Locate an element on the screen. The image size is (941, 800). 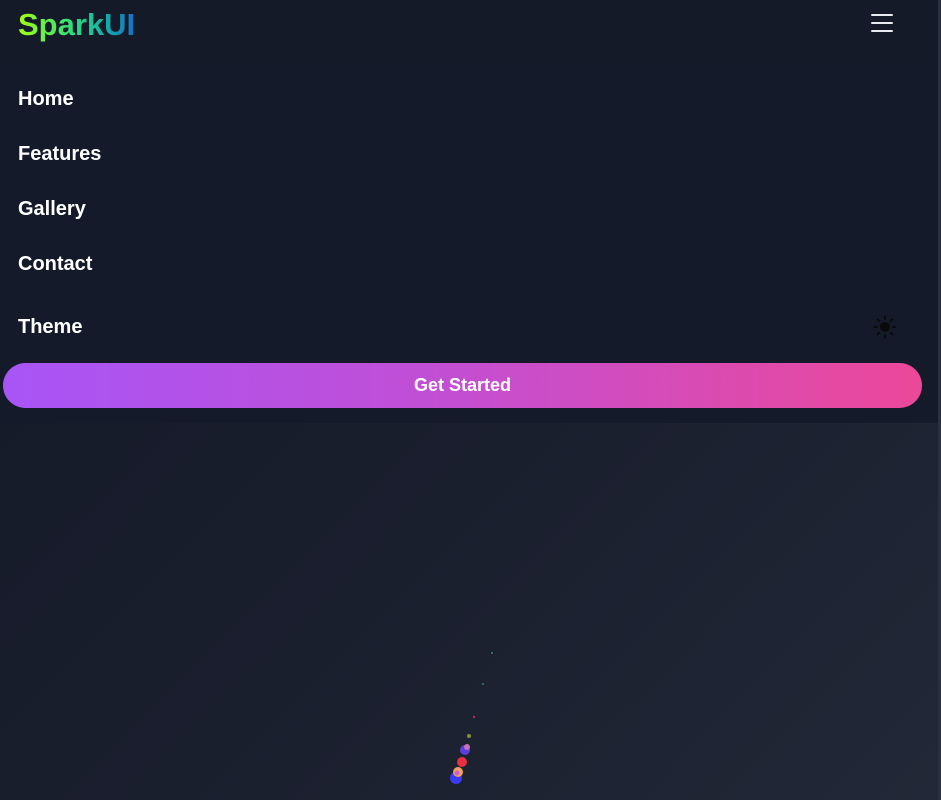
nav-item-home: Home is located at coordinates (46, 99).